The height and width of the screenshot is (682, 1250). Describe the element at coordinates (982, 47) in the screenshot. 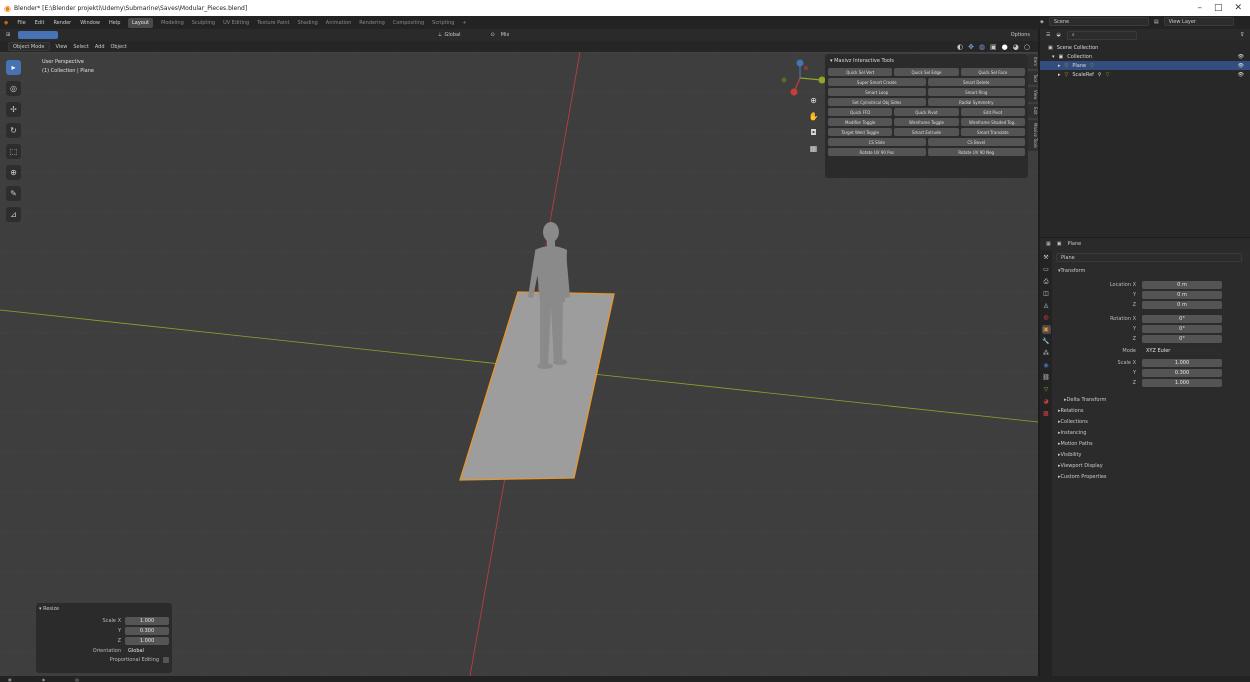

I see `overlay-toggle-icon: ◍` at that location.